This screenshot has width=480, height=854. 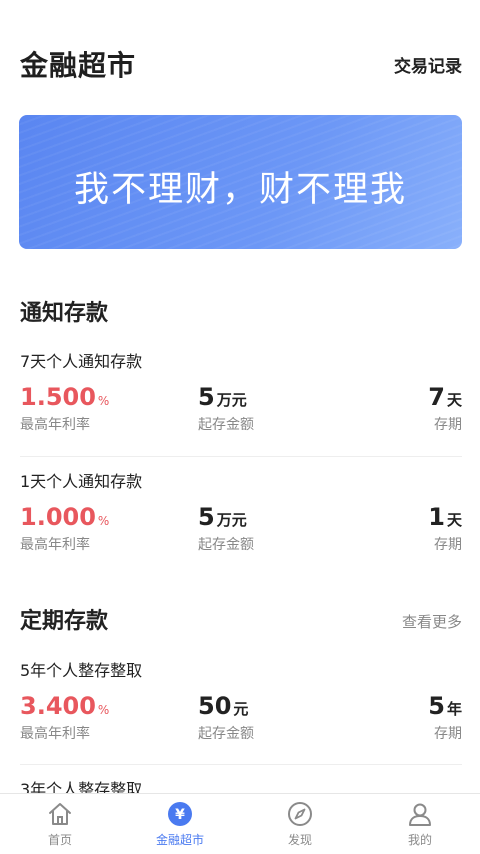 I want to click on term-metric: 7天 存期, so click(x=445, y=408).